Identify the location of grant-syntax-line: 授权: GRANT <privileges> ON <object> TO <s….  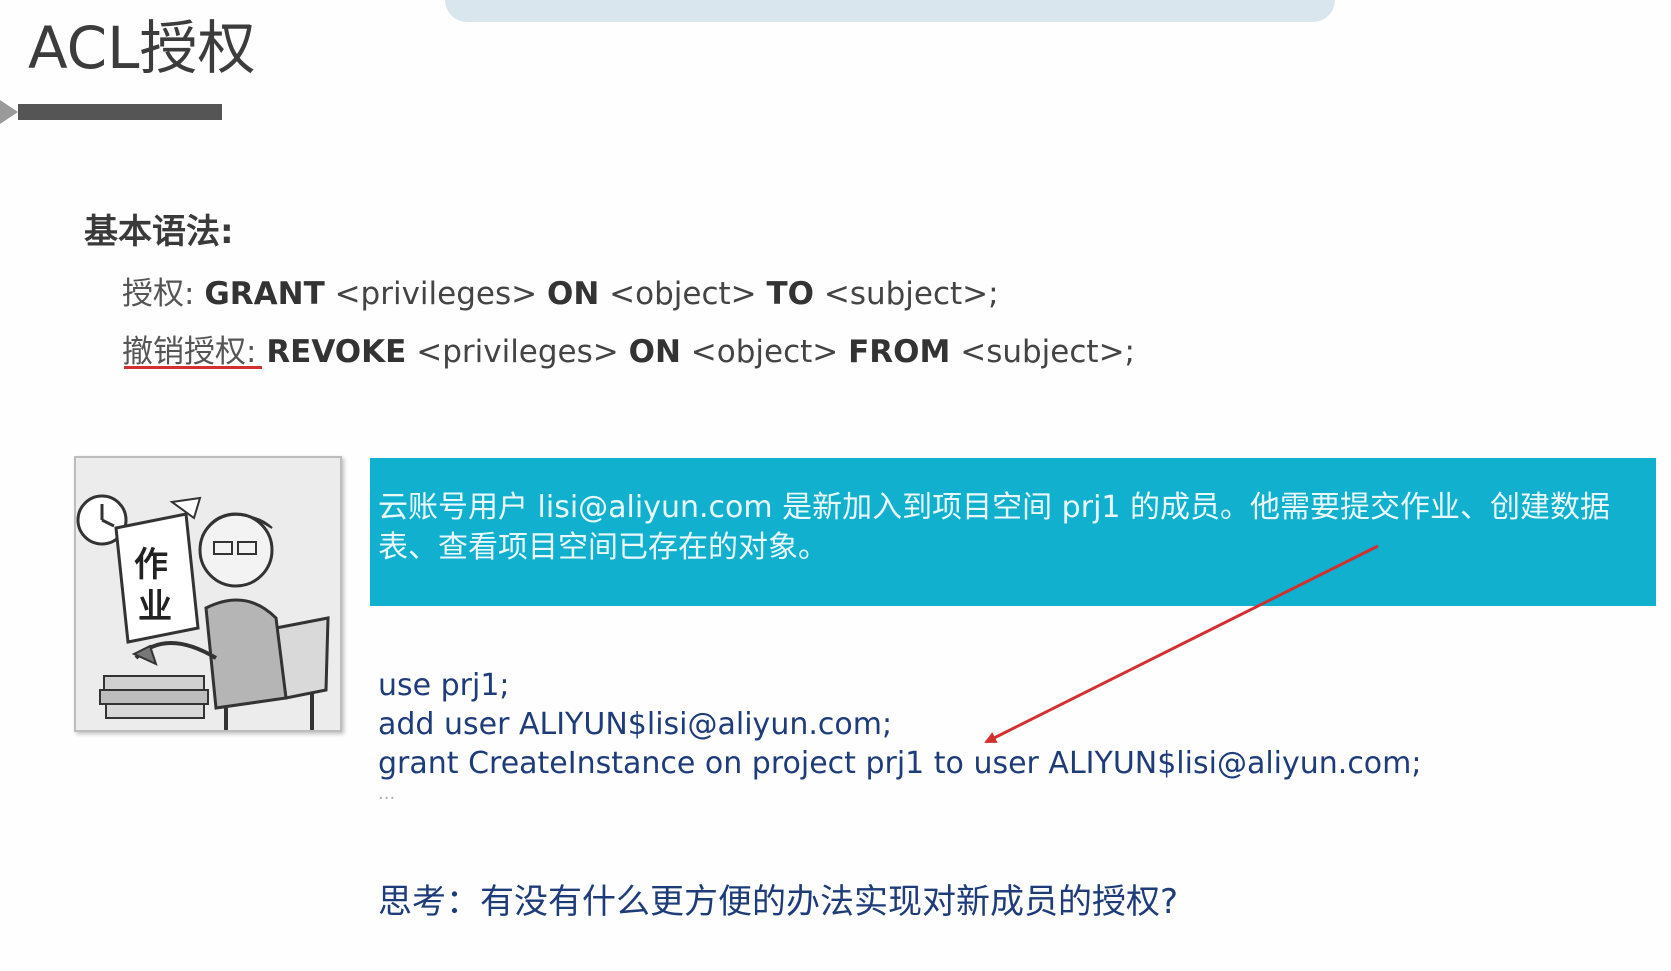
(560, 290).